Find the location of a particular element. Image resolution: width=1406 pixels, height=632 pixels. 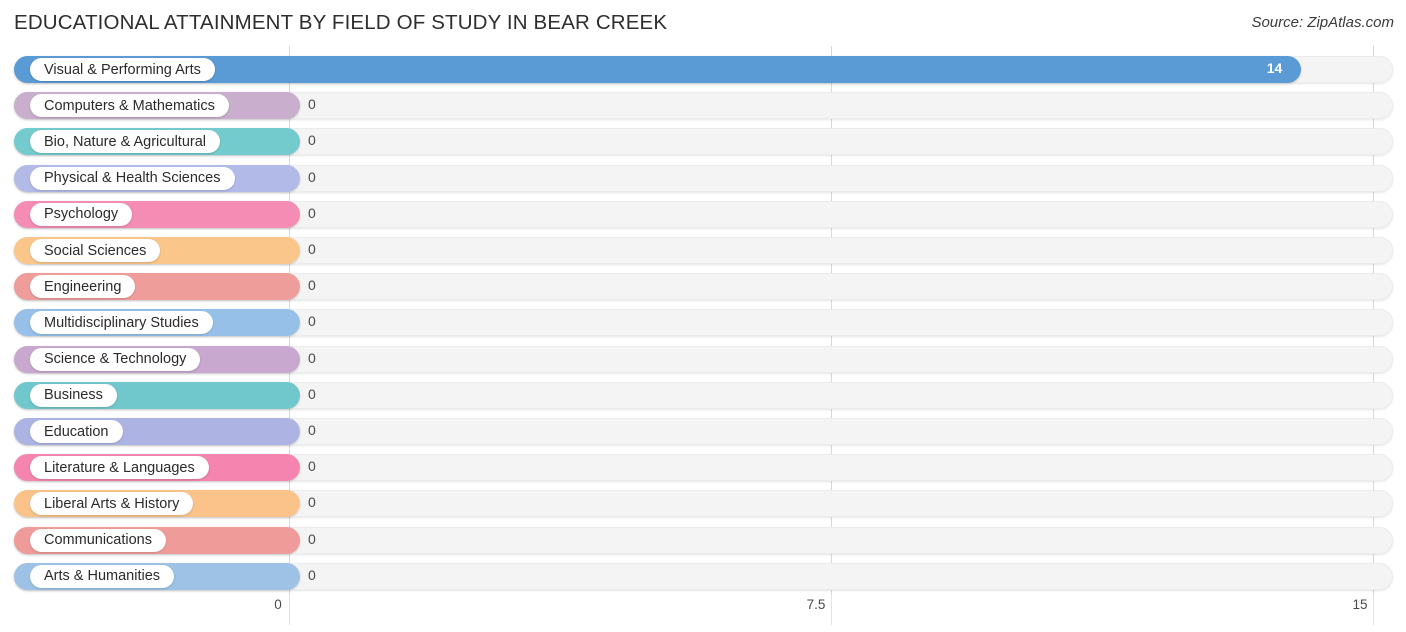

category-label: Business is located at coordinates (73, 395).